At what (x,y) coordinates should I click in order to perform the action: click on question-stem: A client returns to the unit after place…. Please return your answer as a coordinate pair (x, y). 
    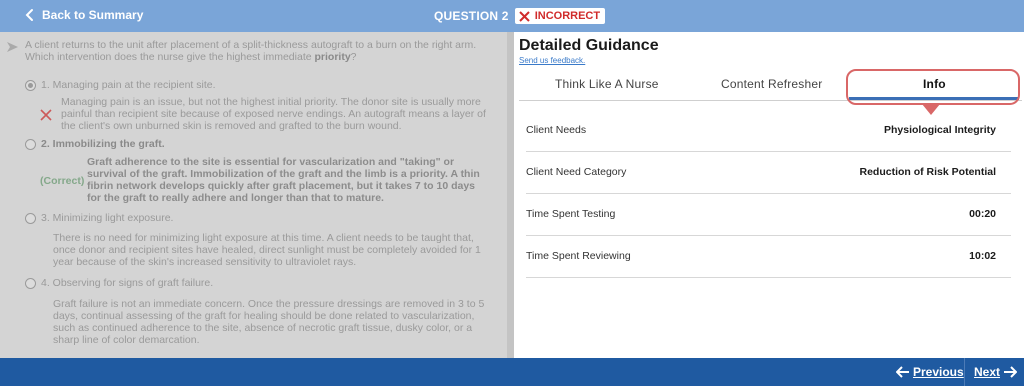
    Looking at the image, I should click on (260, 51).